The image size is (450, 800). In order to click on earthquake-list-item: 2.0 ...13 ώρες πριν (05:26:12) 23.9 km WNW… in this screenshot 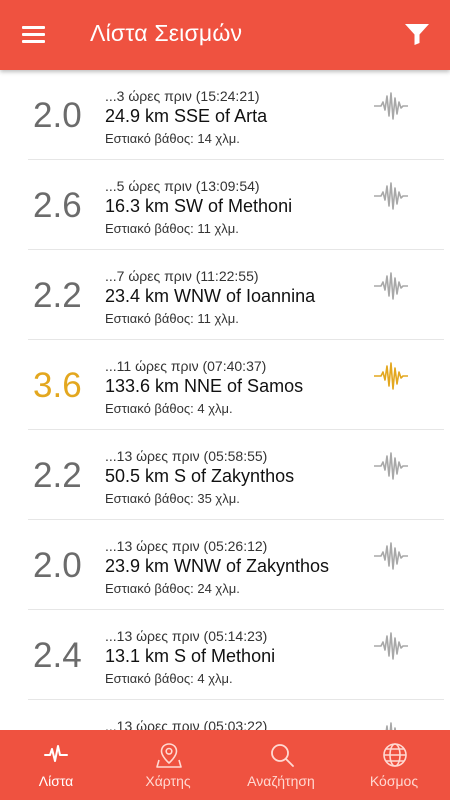, I will do `click(225, 565)`.